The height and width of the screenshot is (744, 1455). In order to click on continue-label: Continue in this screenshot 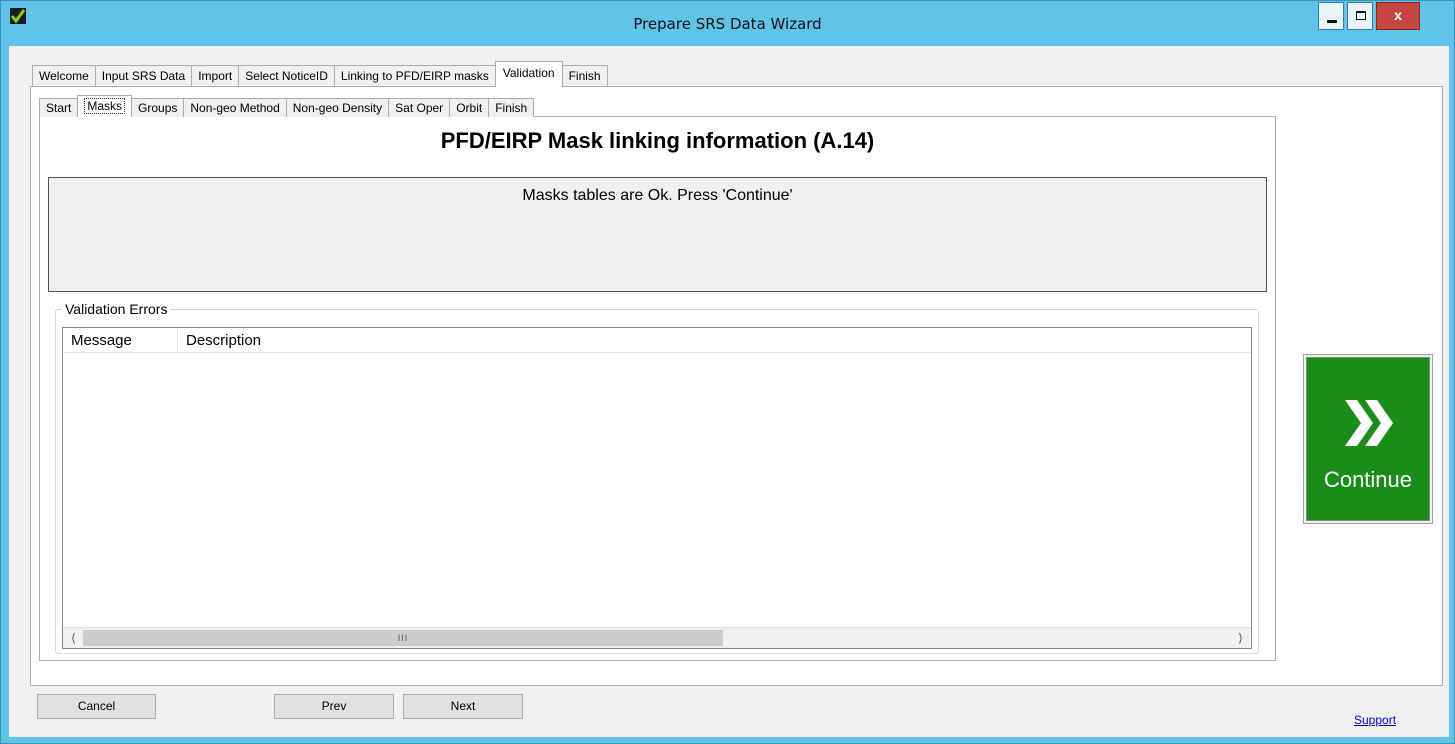, I will do `click(1368, 479)`.